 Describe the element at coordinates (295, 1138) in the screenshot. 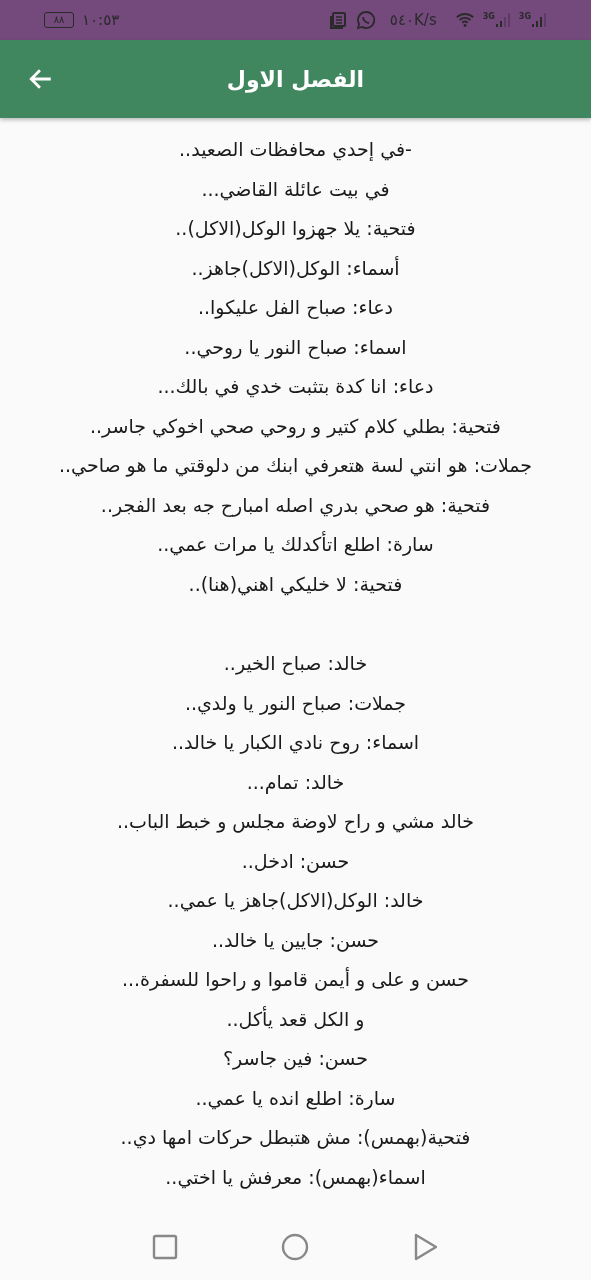

I see `story-line: فتحية(بهمس): مش هتبطل حركات امها دي..` at that location.